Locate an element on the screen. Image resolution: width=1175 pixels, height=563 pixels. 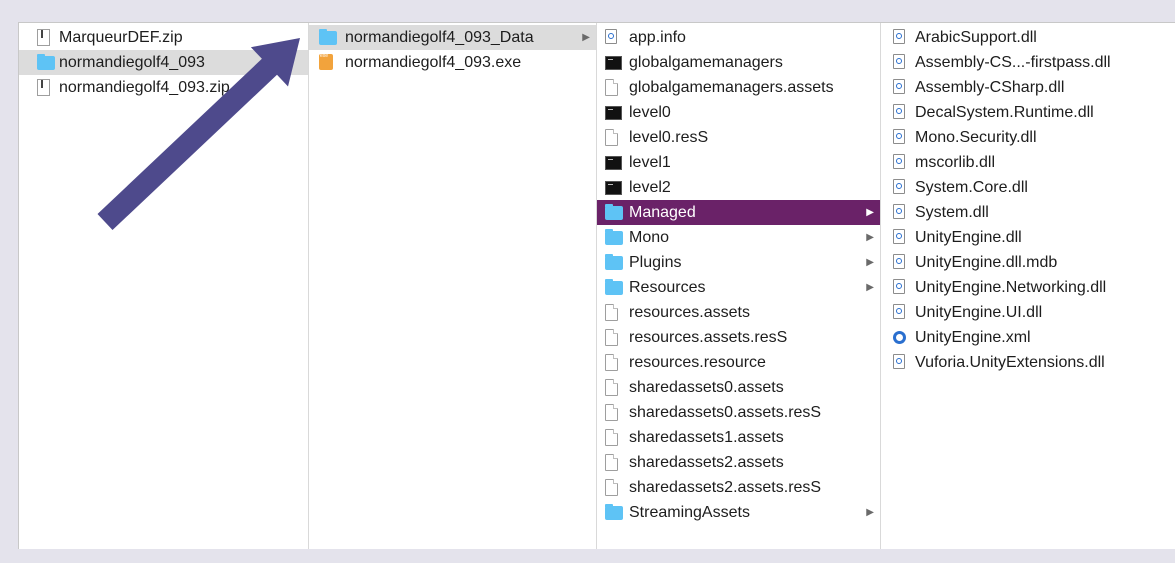
folder-item: StreamingAssets ▶ is located at coordinates (738, 512).